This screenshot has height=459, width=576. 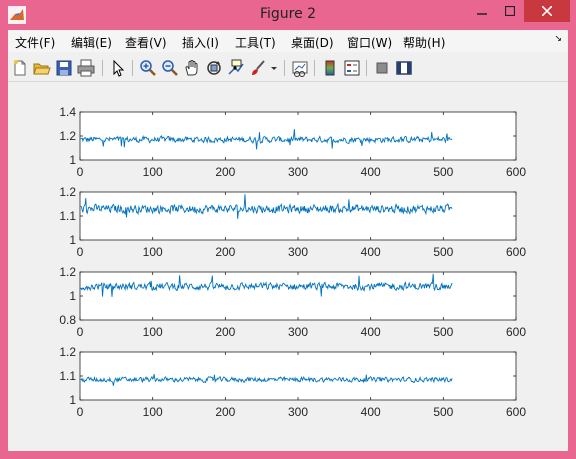 What do you see at coordinates (288, 15) in the screenshot?
I see `title-bar: Figure 2` at bounding box center [288, 15].